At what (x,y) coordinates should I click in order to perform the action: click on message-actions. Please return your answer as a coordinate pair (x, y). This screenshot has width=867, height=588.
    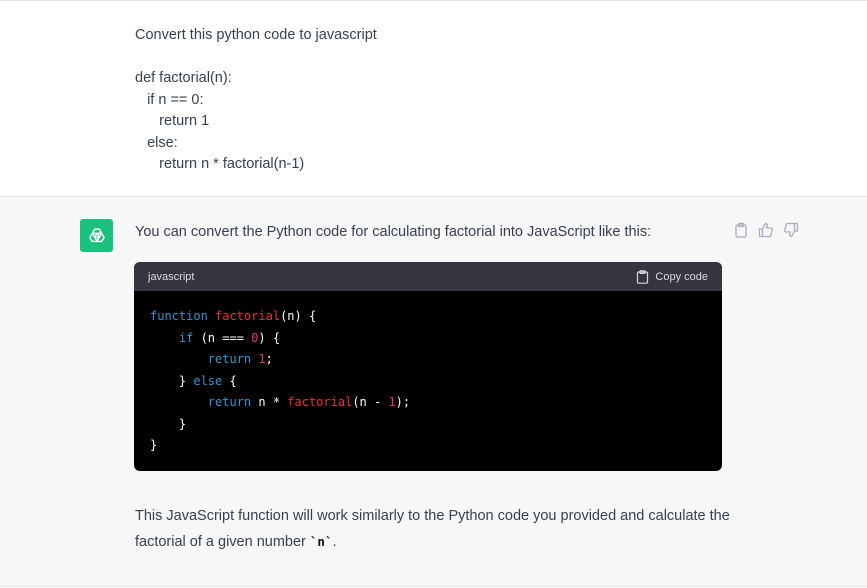
    Looking at the image, I should click on (766, 230).